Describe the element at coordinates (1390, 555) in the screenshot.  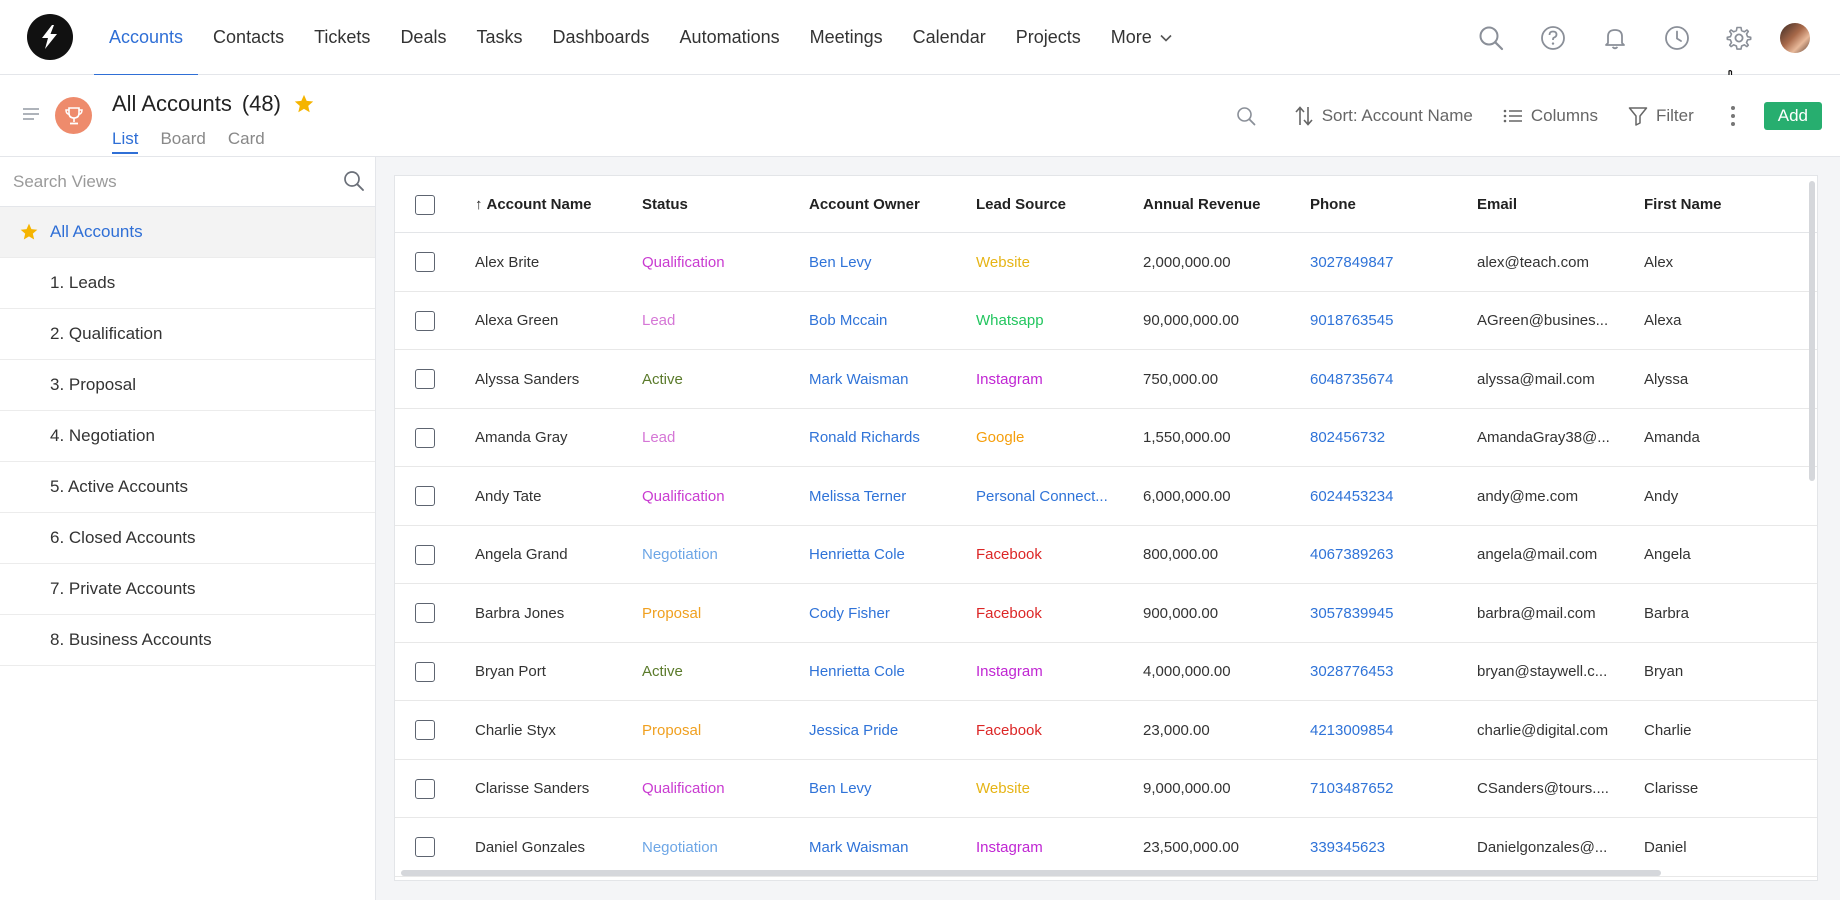
I see `phone-link: 4067389263` at that location.